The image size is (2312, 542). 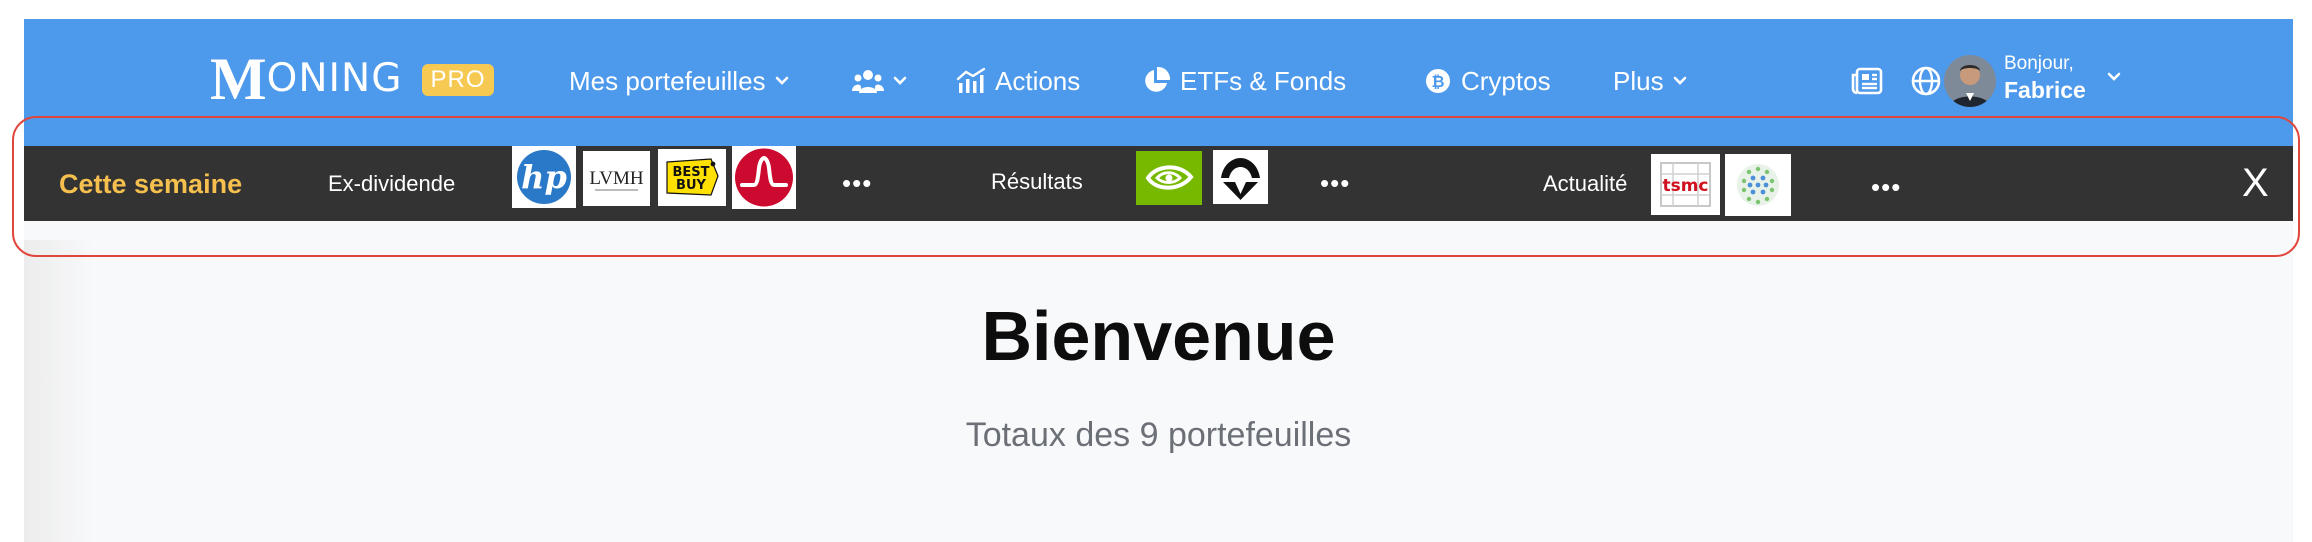 What do you see at coordinates (59, 391) in the screenshot?
I see `side-shadow` at bounding box center [59, 391].